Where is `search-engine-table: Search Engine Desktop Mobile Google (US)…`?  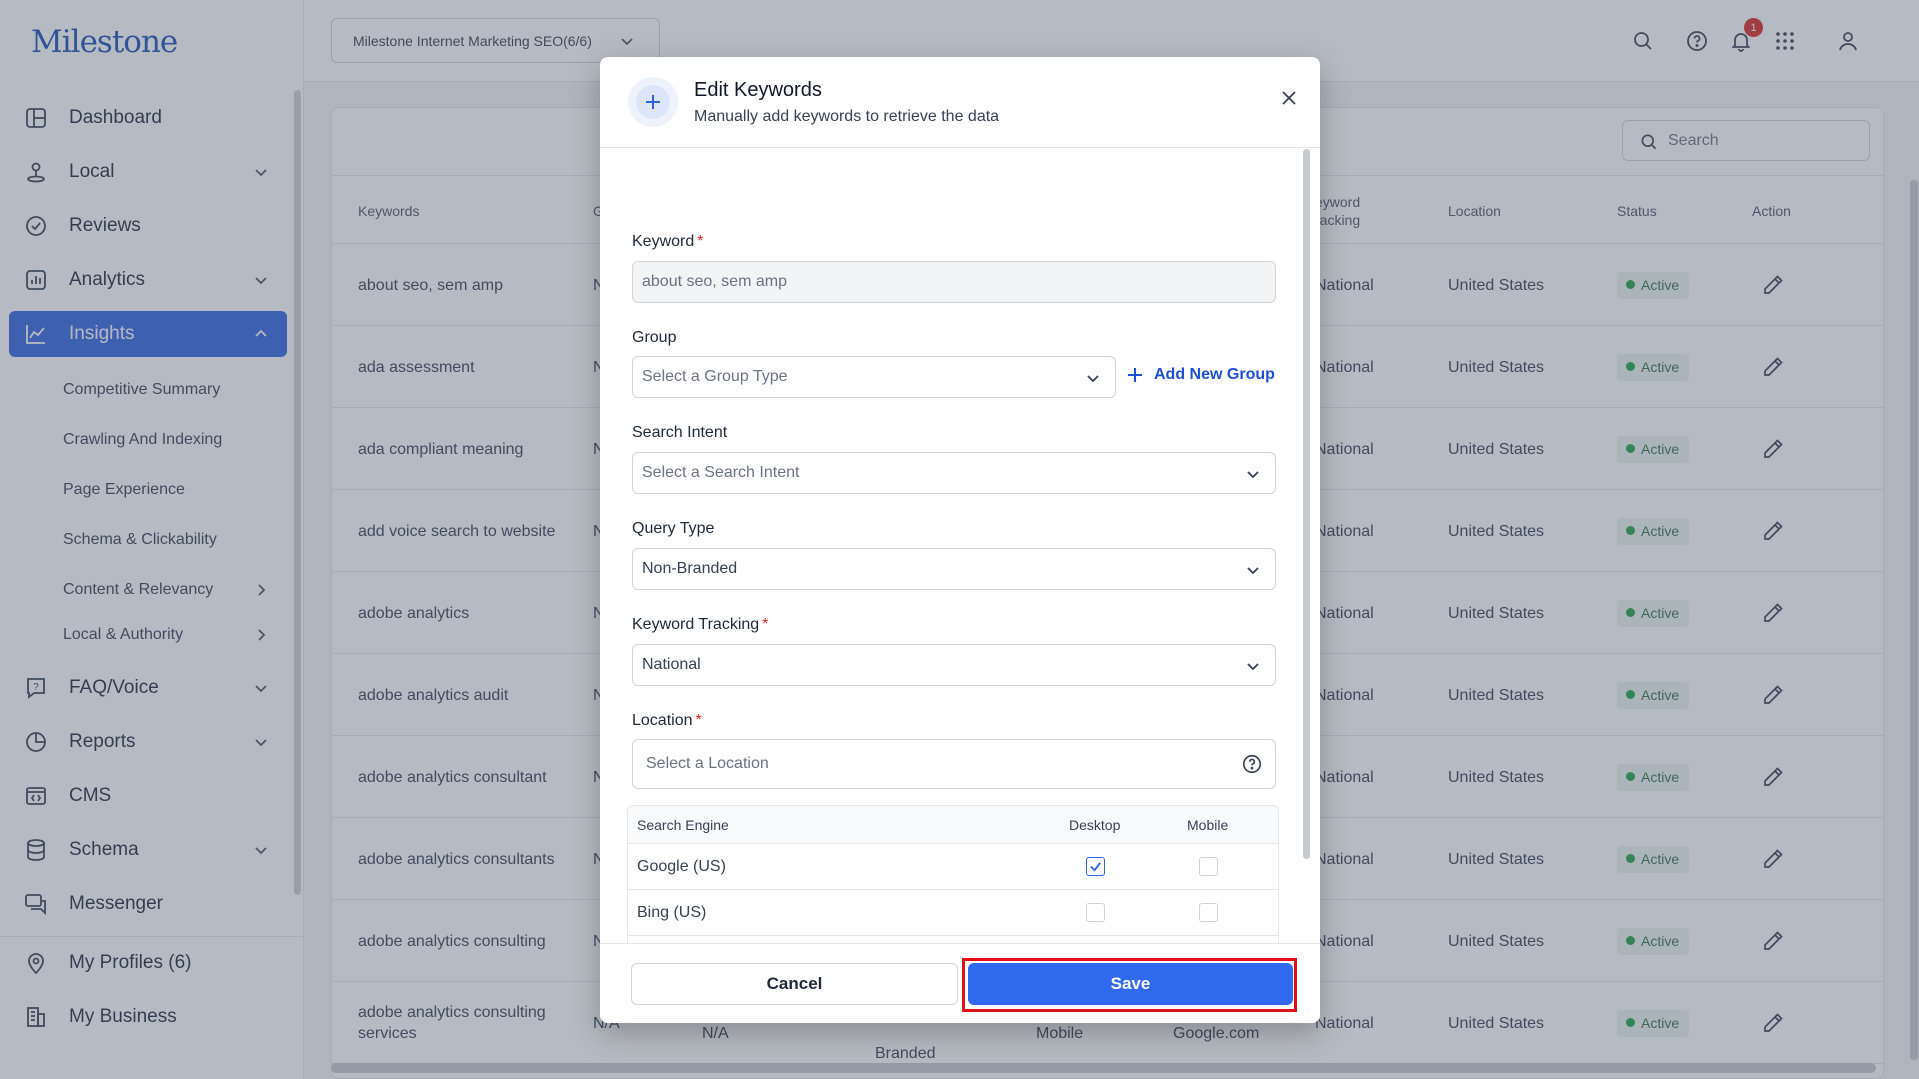 search-engine-table: Search Engine Desktop Mobile Google (US)… is located at coordinates (953, 874).